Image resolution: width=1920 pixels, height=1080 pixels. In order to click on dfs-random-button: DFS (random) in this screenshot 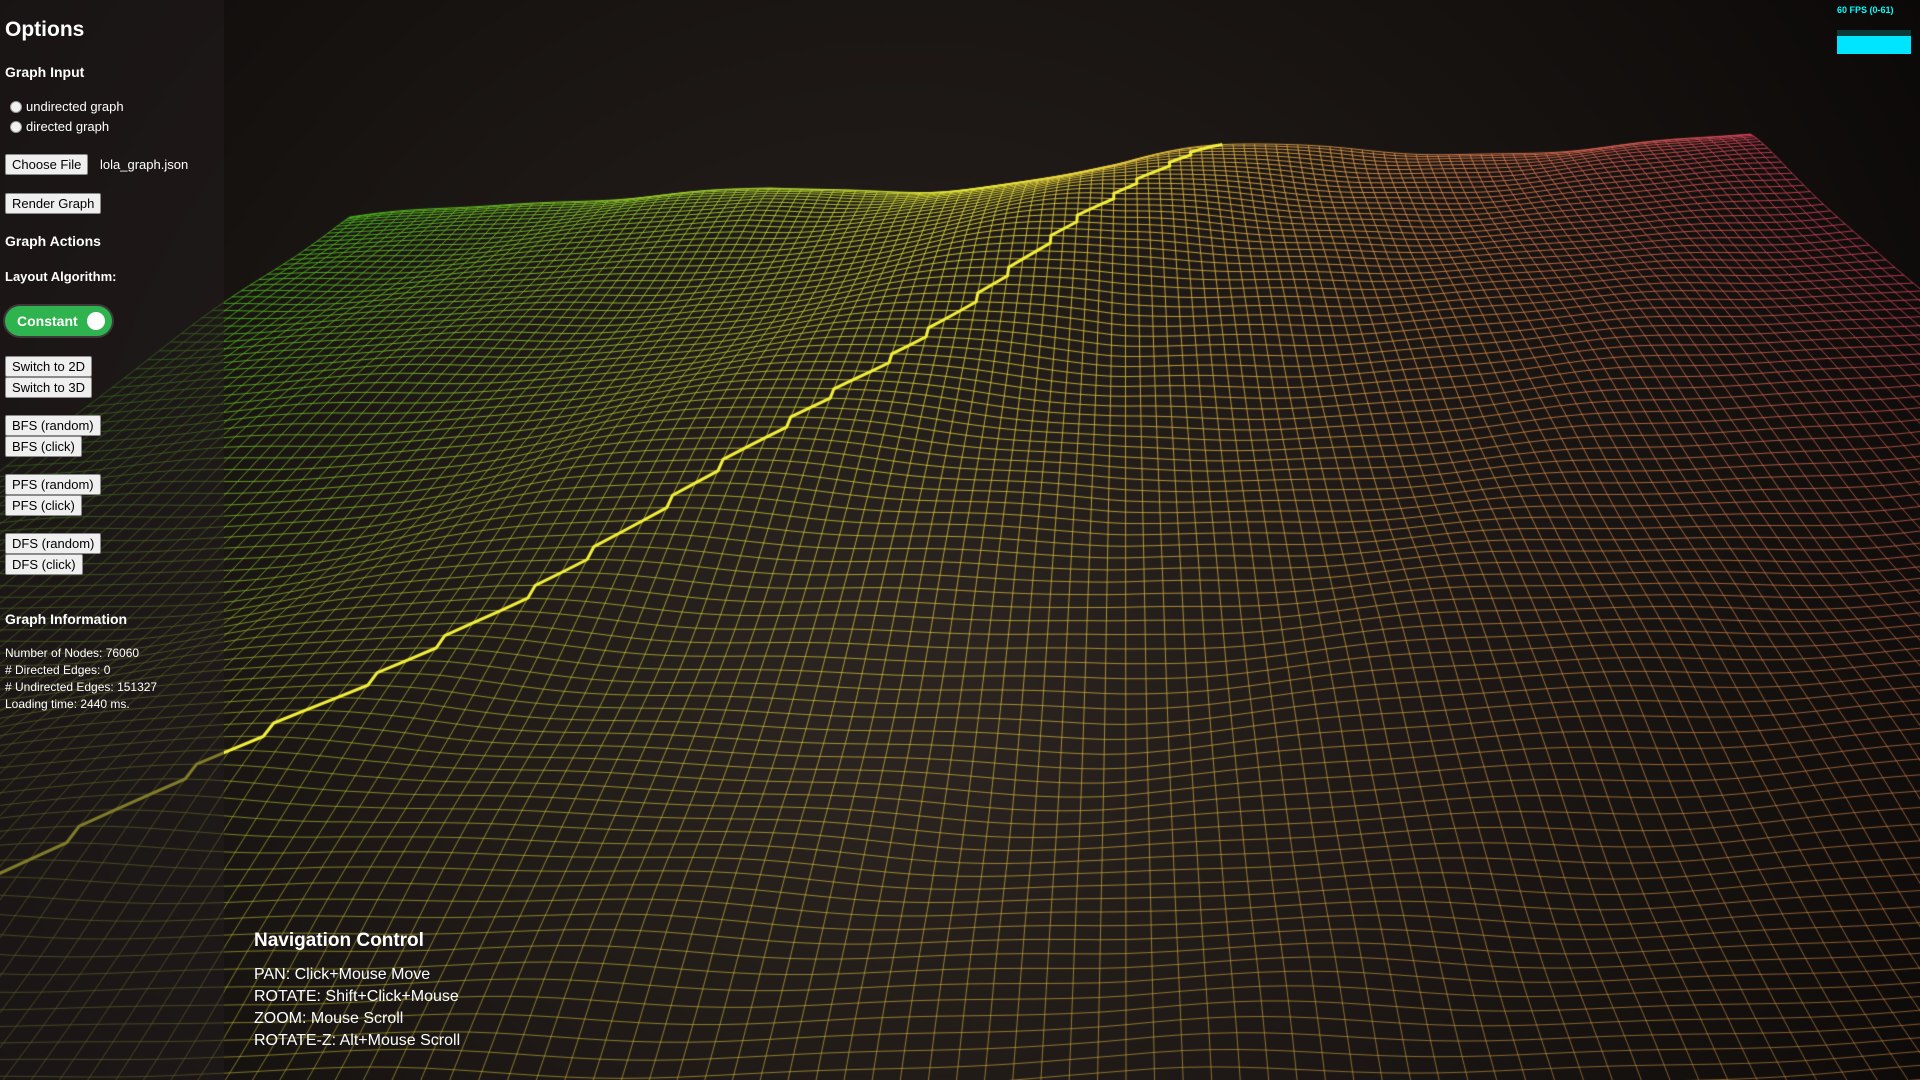, I will do `click(53, 543)`.